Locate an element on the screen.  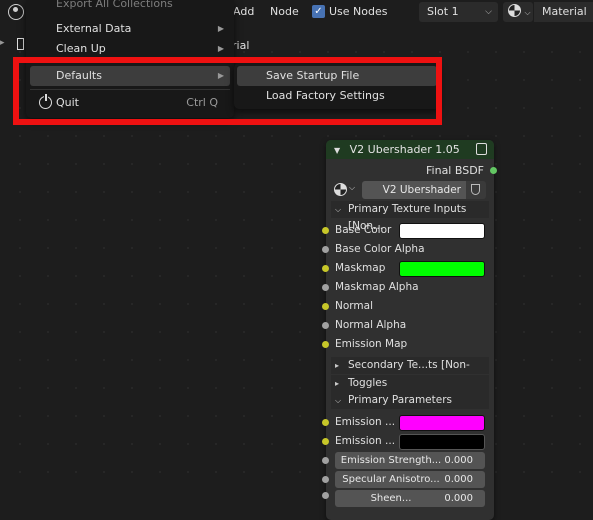
menu-item-external-data: External Data ▶ is located at coordinates (130, 29).